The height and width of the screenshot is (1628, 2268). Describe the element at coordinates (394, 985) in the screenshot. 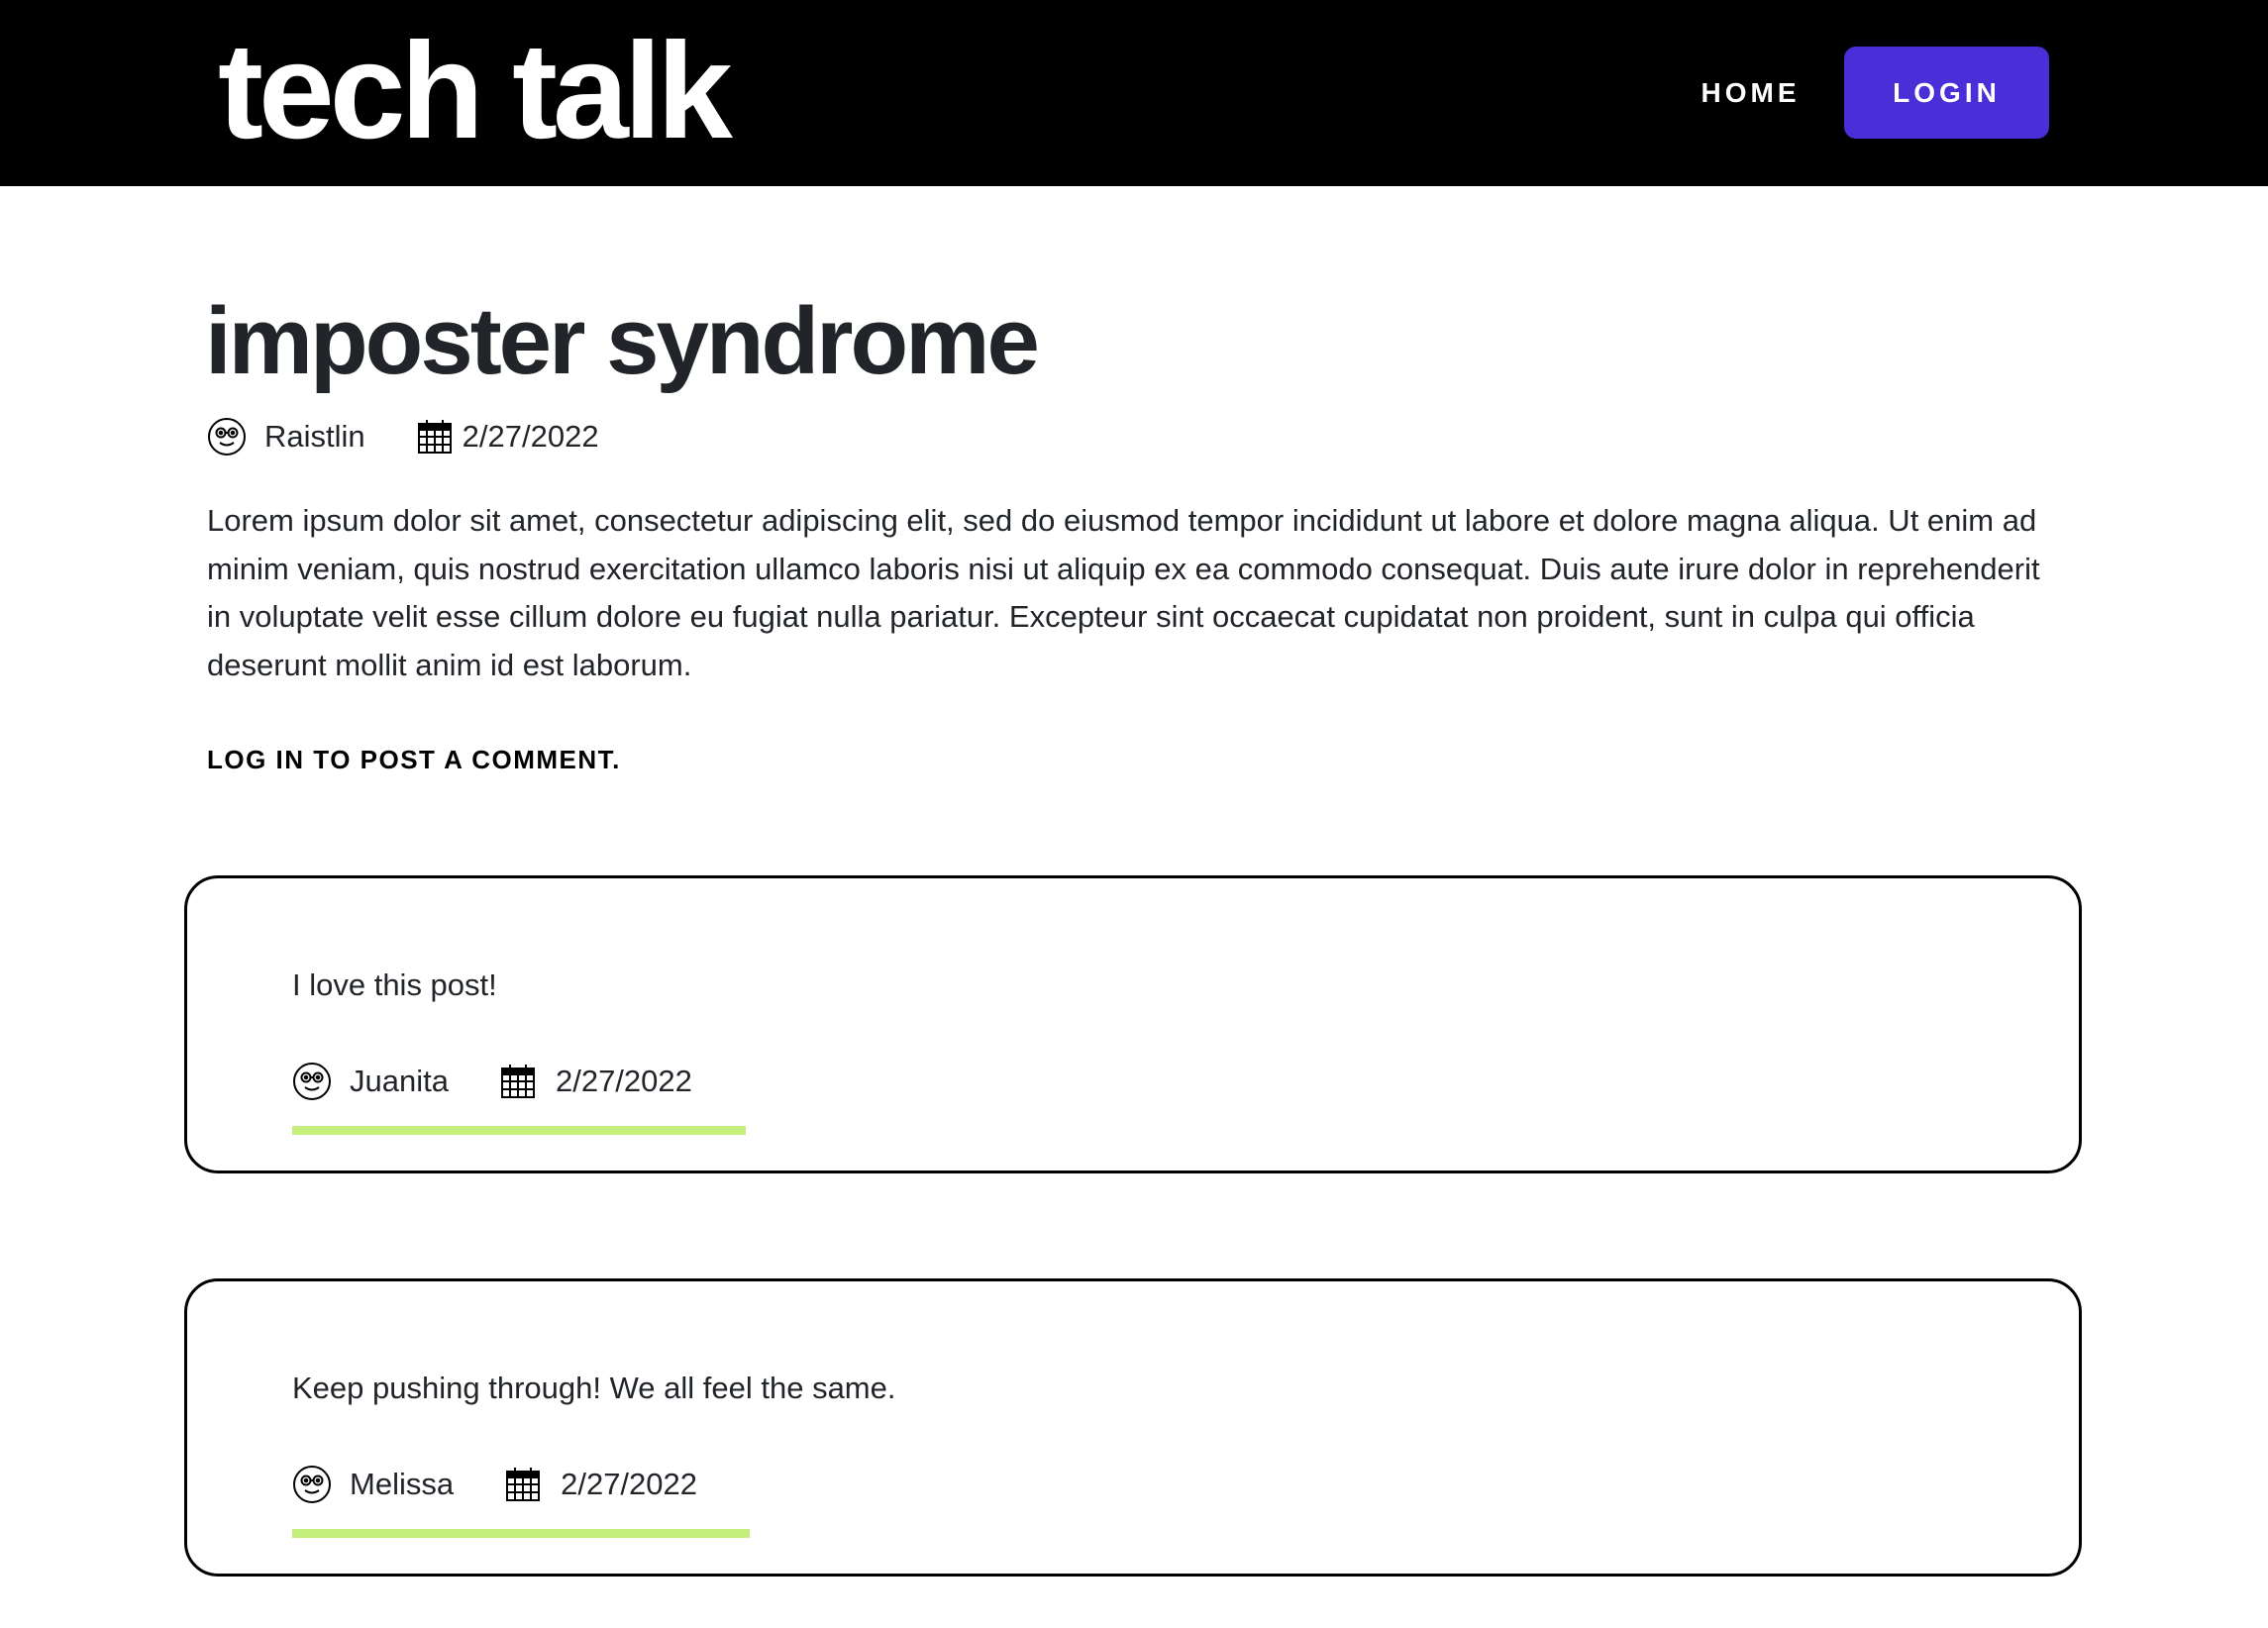

I see `comment-text: I love this post!` at that location.